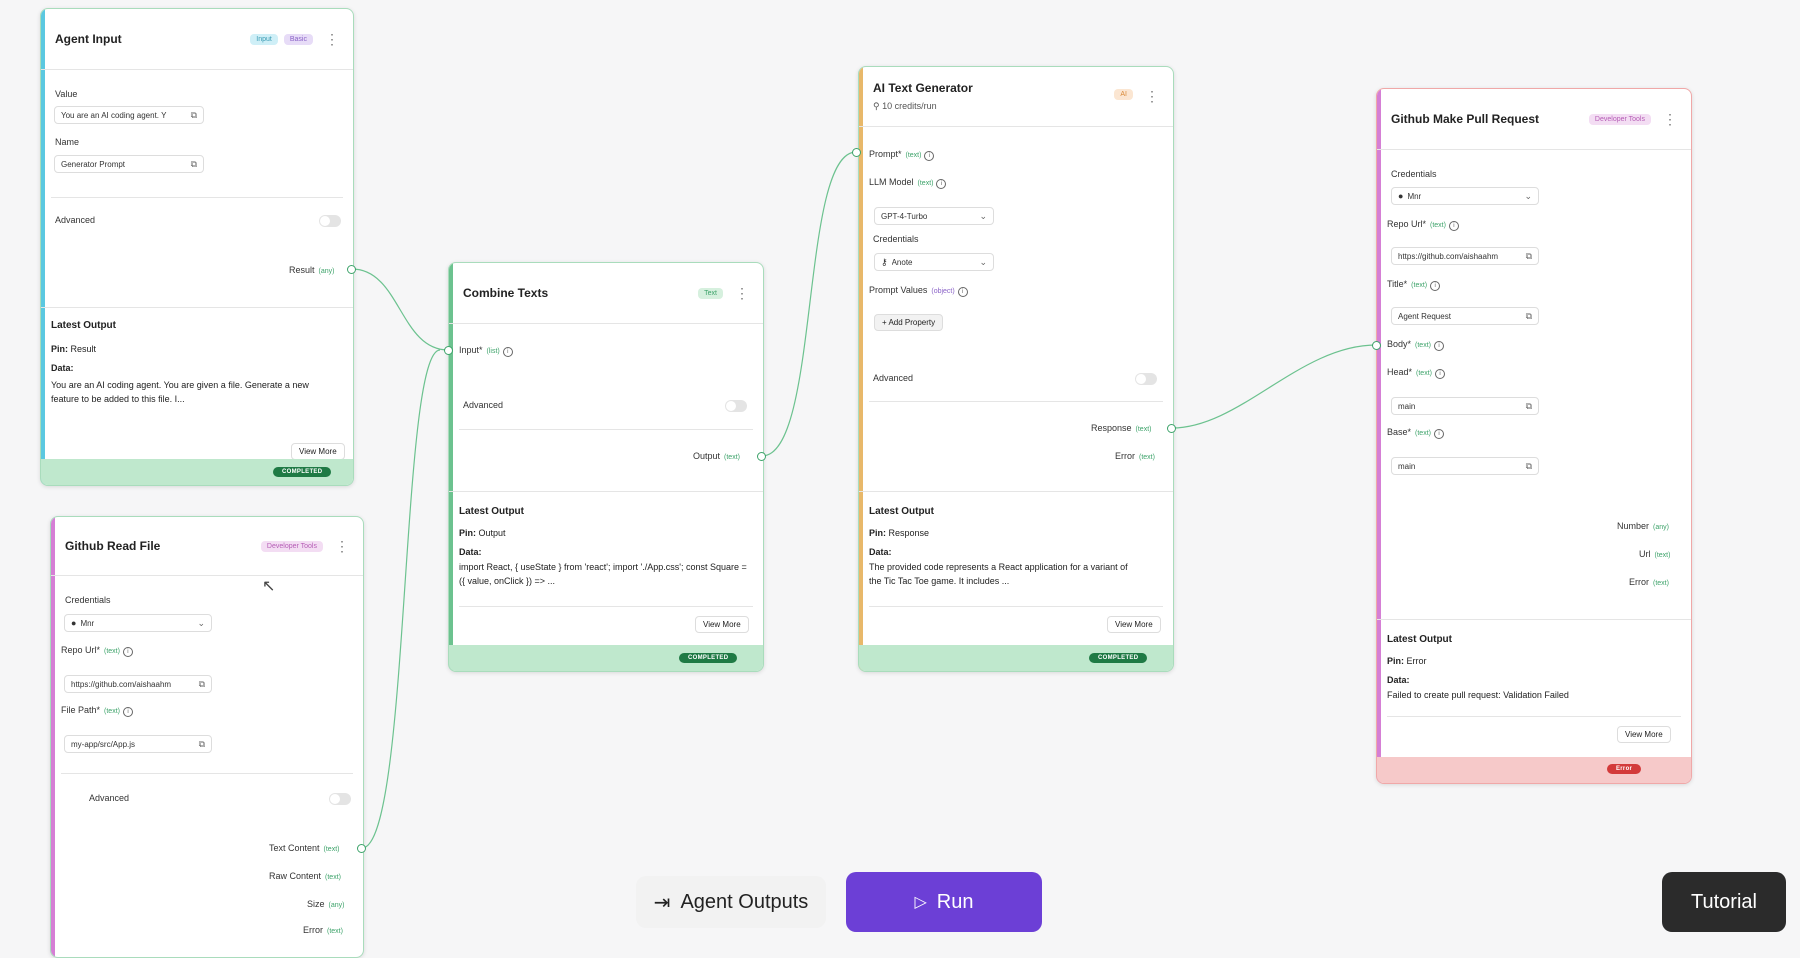 The width and height of the screenshot is (1800, 958). What do you see at coordinates (67, 142) in the screenshot?
I see `name-label: Name` at bounding box center [67, 142].